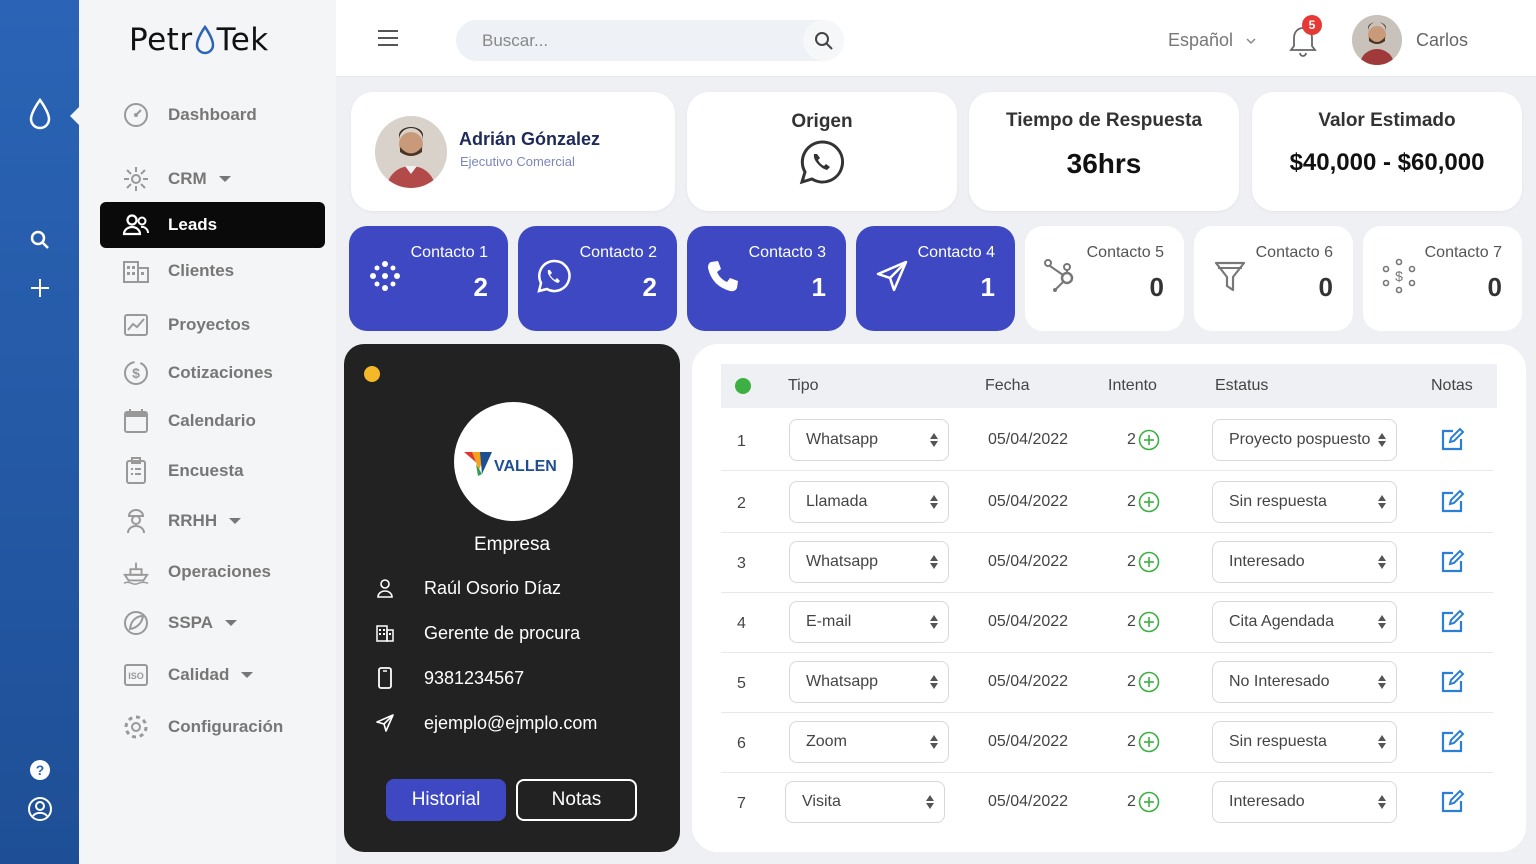 The width and height of the screenshot is (1536, 864). I want to click on language-select: Español, so click(1212, 40).